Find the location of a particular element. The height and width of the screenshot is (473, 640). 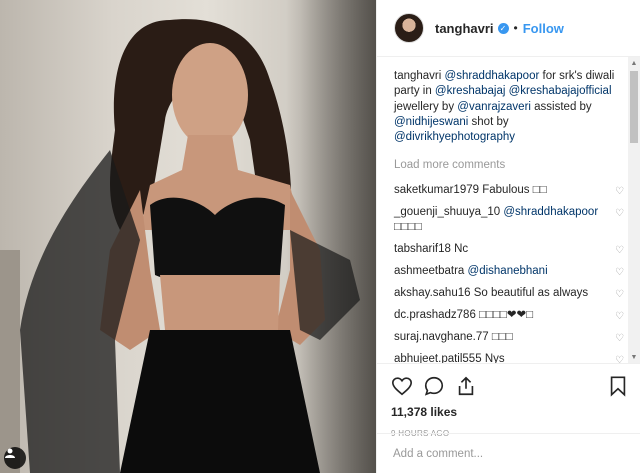

scroll-down-arrow-icon: ▼ is located at coordinates (634, 357).